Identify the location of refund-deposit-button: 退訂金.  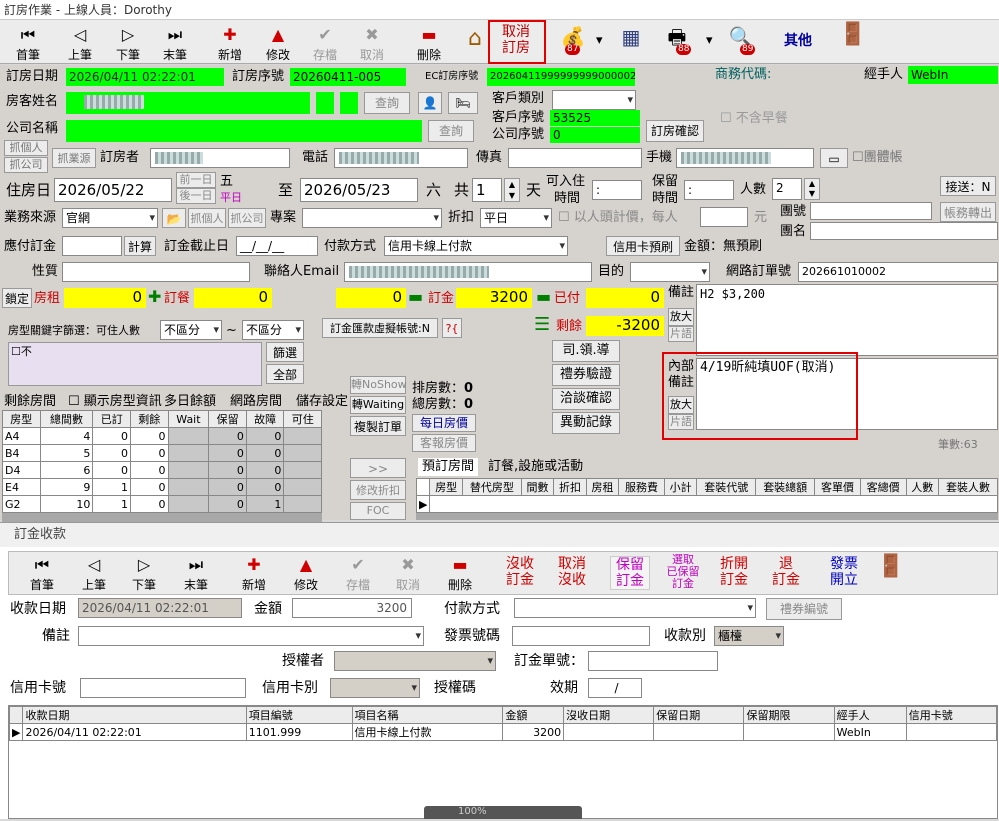
(786, 572).